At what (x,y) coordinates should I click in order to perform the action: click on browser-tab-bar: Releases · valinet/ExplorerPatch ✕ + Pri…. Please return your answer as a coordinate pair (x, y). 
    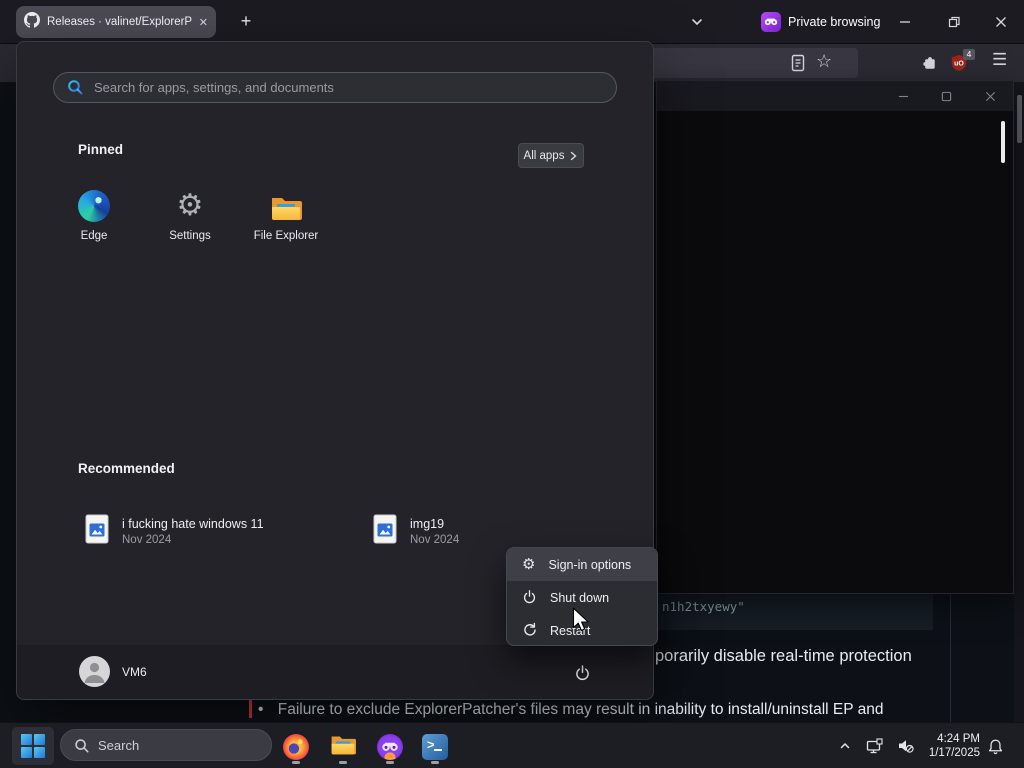
    Looking at the image, I should click on (512, 22).